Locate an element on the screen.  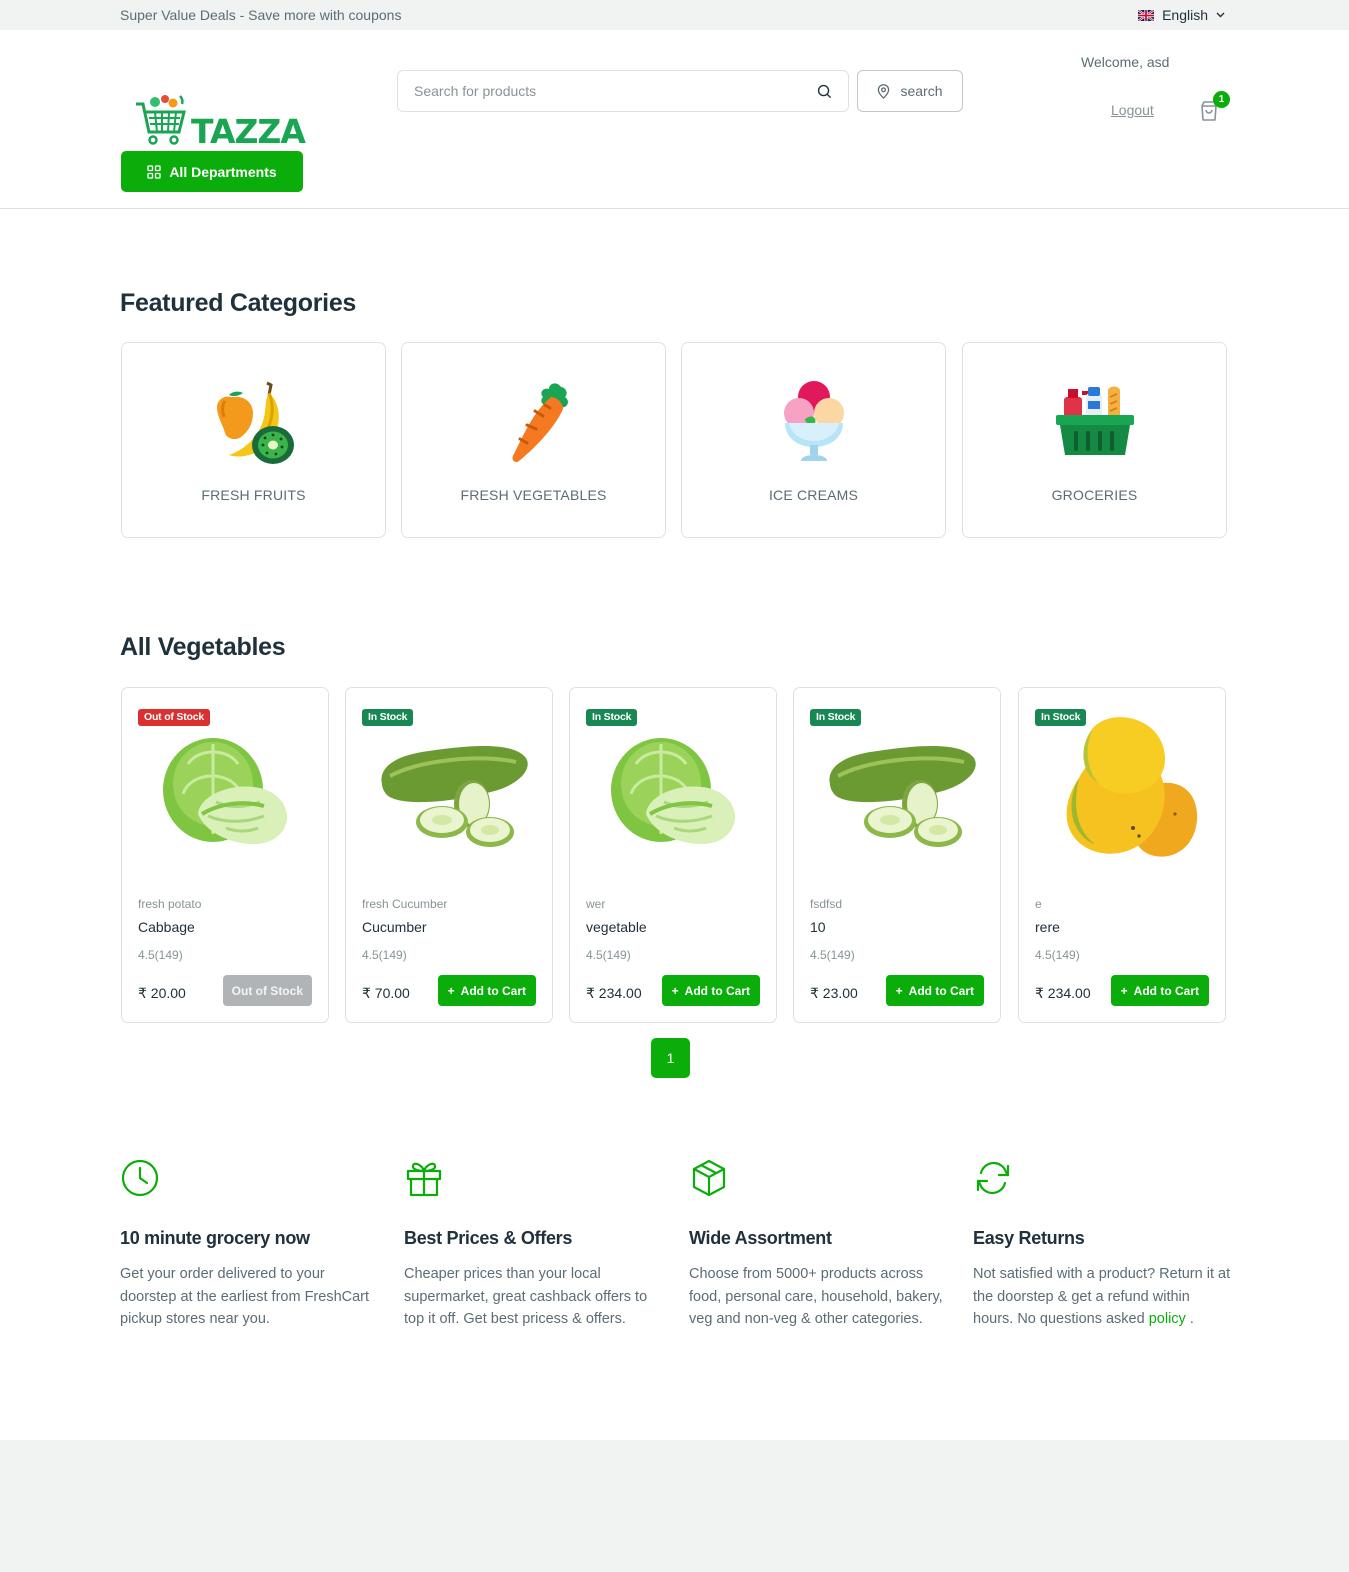
category-card-groceries: GROCERIES is located at coordinates (1094, 440).